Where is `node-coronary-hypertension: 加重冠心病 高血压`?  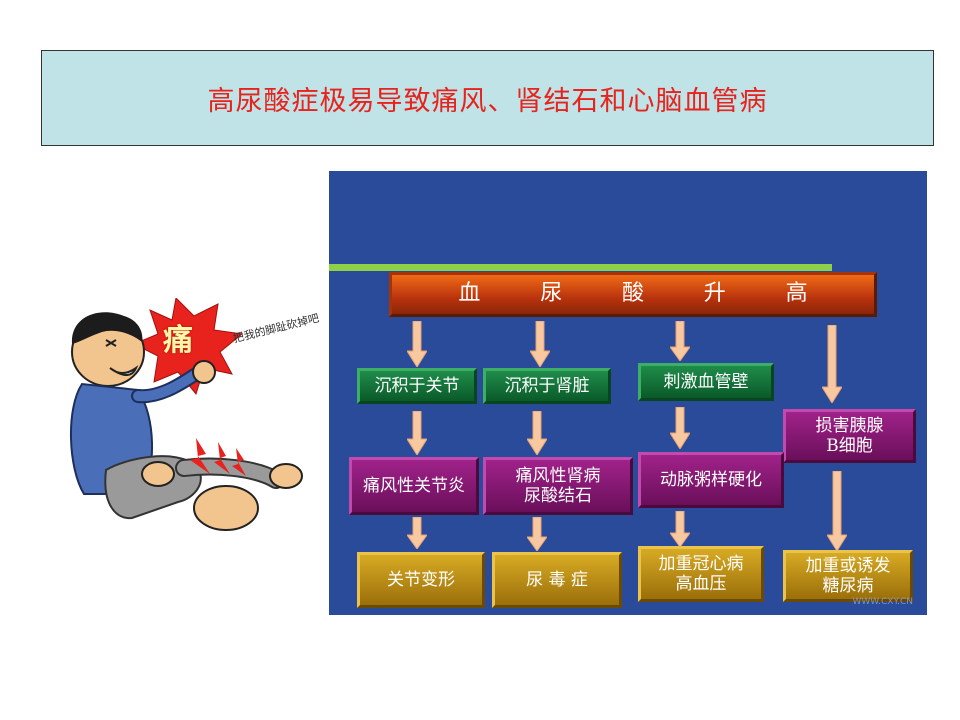 node-coronary-hypertension: 加重冠心病 高血压 is located at coordinates (701, 574).